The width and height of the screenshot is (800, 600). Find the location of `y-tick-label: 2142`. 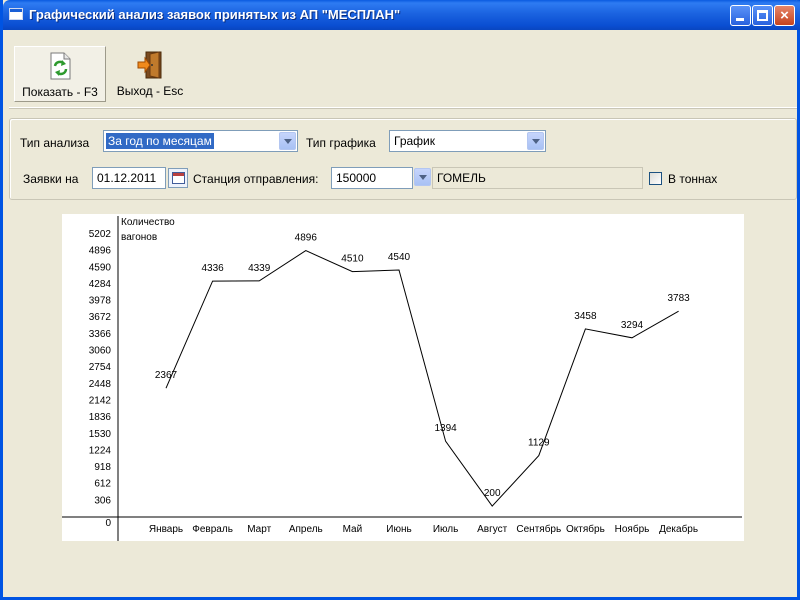

y-tick-label: 2142 is located at coordinates (100, 400).